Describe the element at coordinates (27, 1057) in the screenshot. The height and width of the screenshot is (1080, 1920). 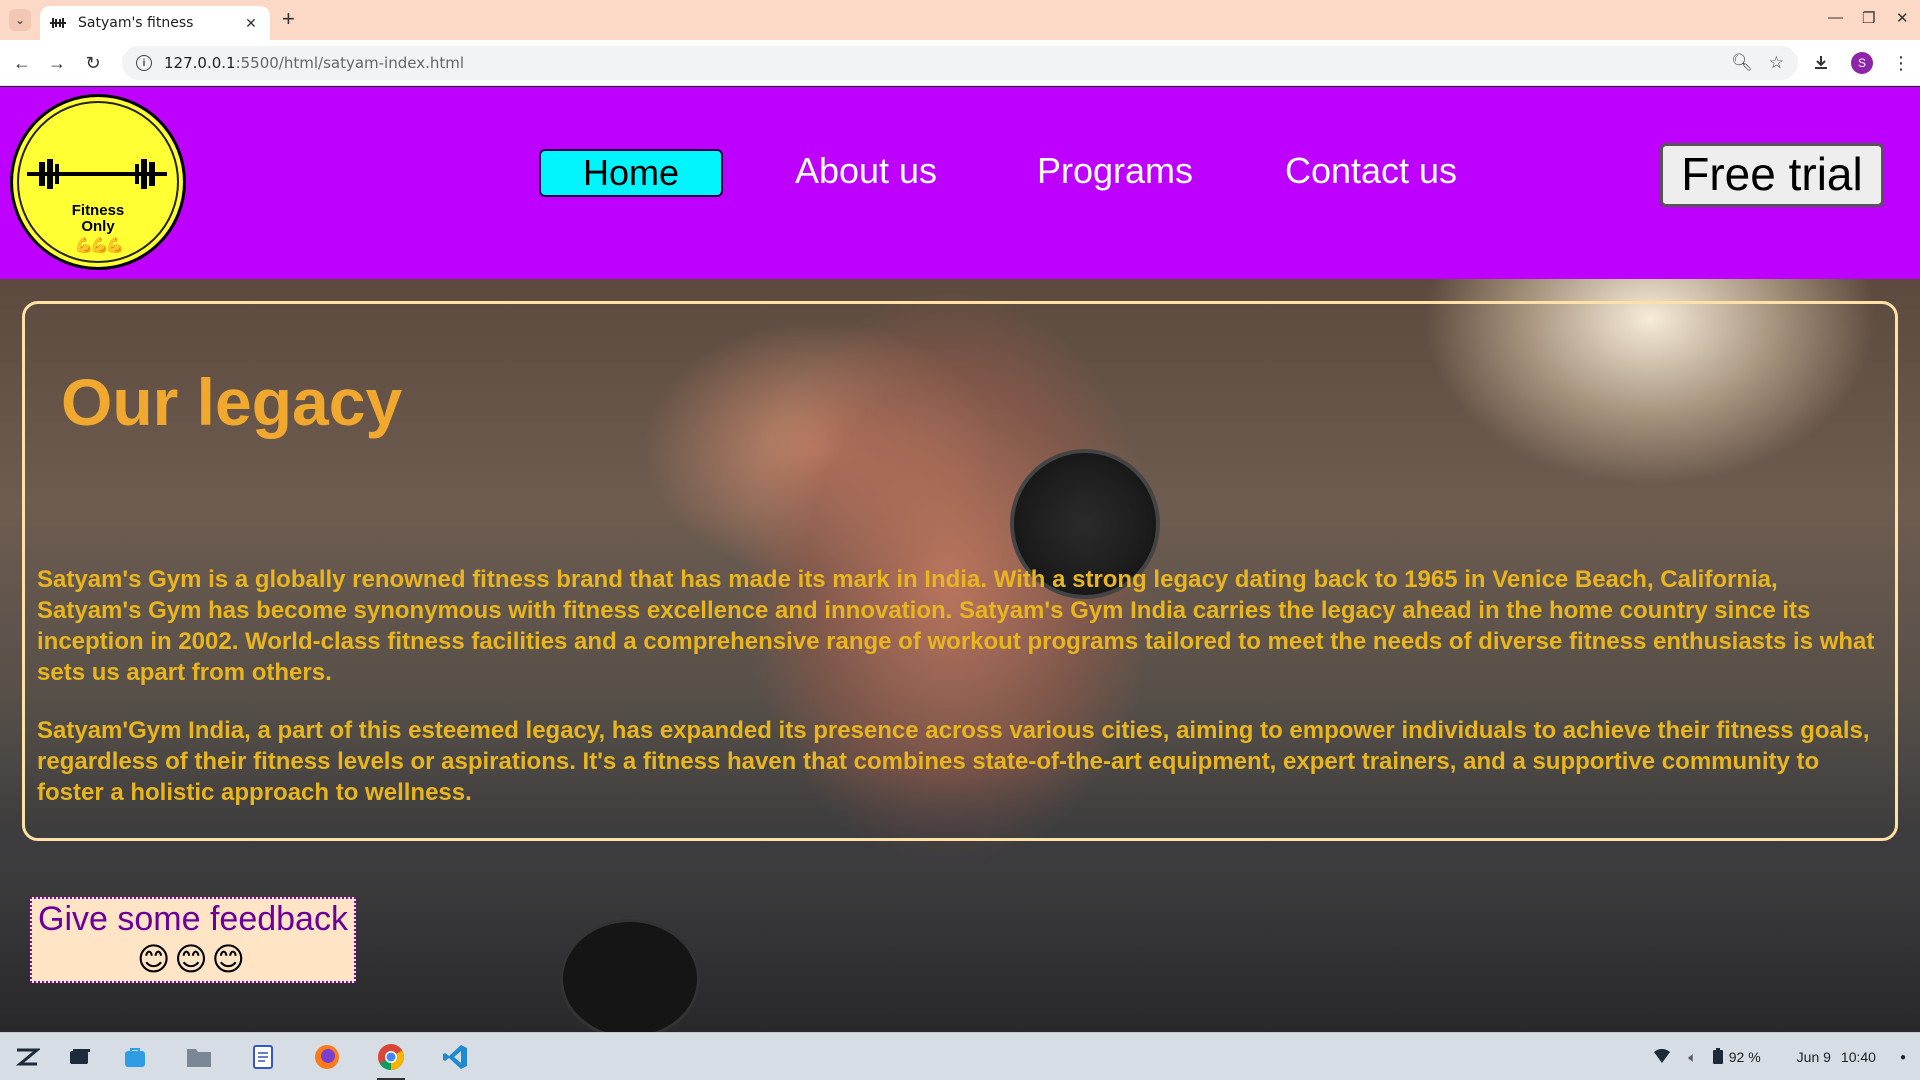
I see `launcher-icon` at that location.